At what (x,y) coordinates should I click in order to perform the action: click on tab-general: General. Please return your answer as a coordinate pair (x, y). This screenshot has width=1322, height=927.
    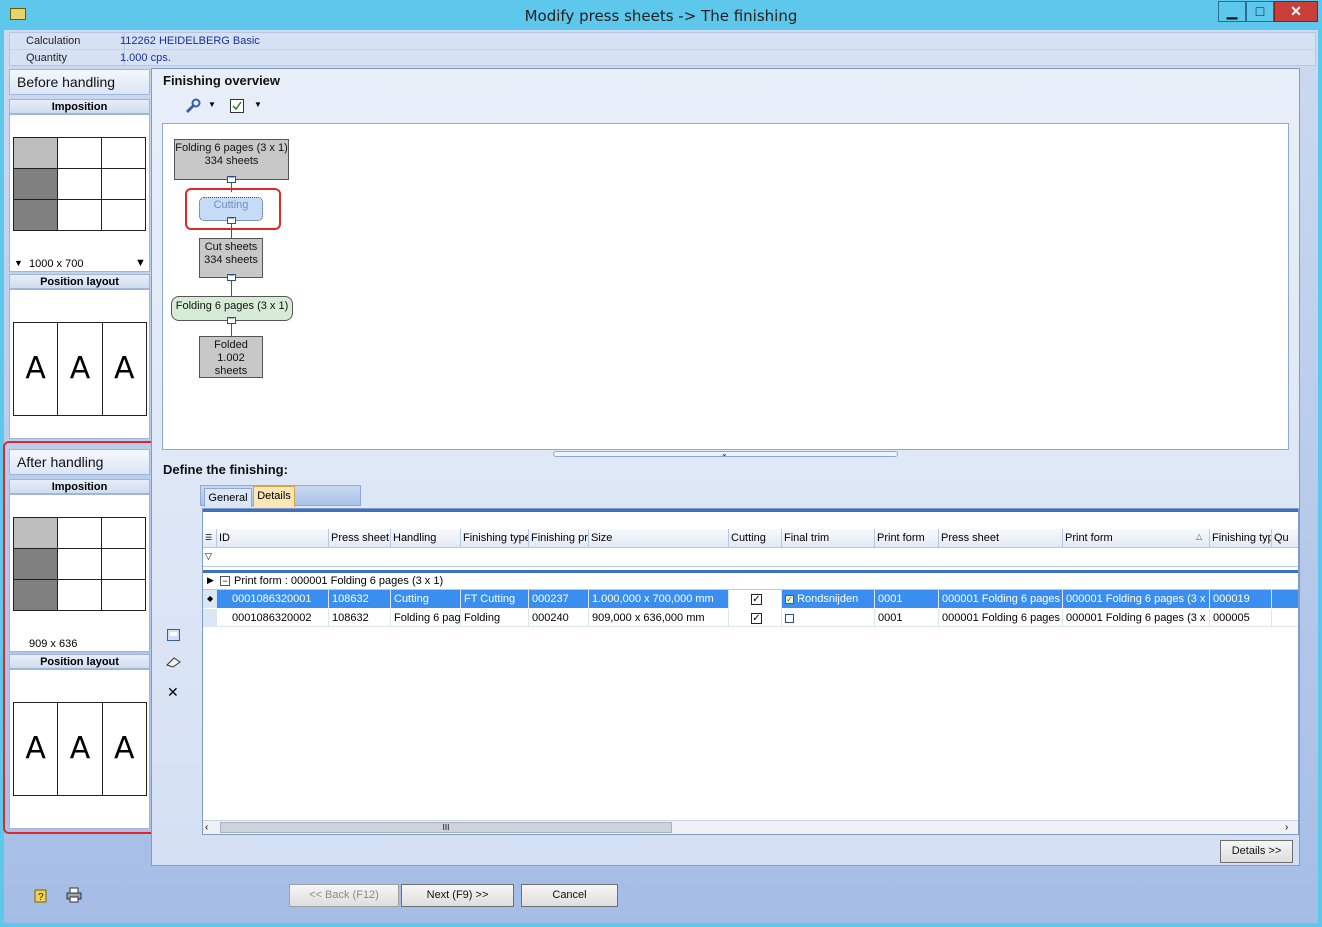
    Looking at the image, I should click on (228, 497).